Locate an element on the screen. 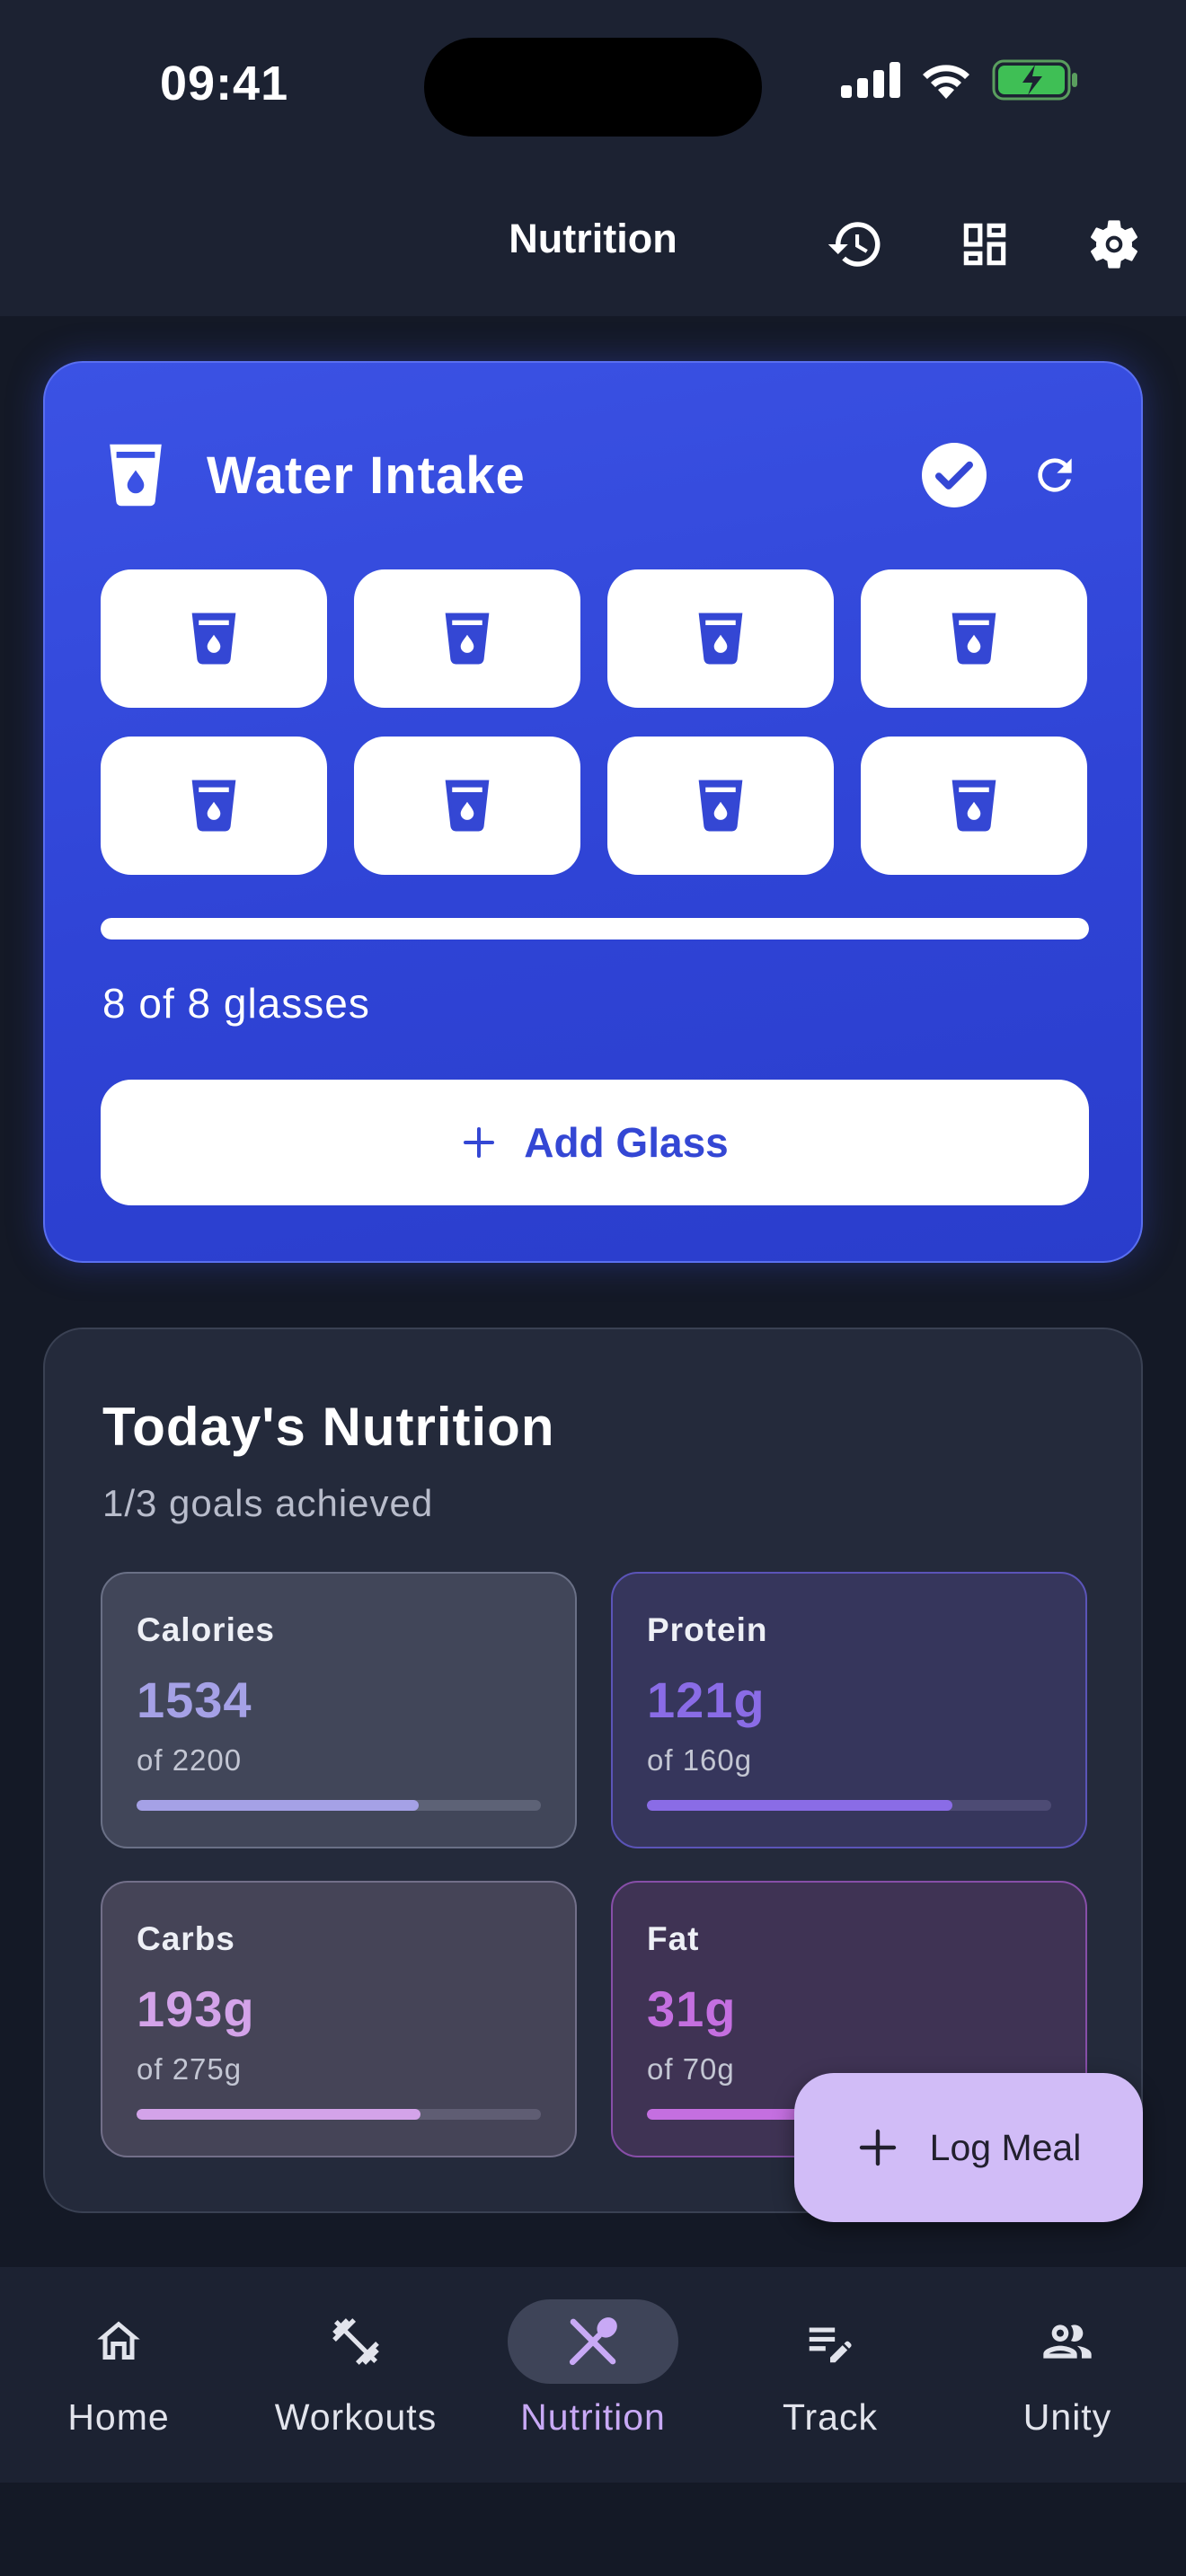  nav-label: Nutrition is located at coordinates (593, 2417).